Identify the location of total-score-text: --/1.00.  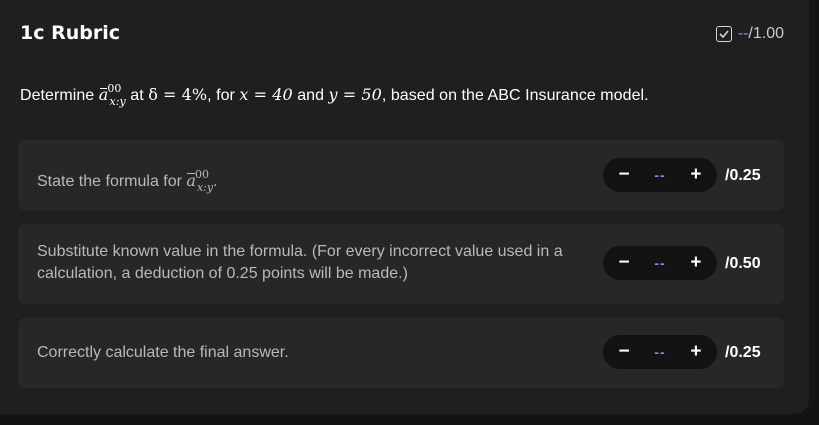
(761, 34).